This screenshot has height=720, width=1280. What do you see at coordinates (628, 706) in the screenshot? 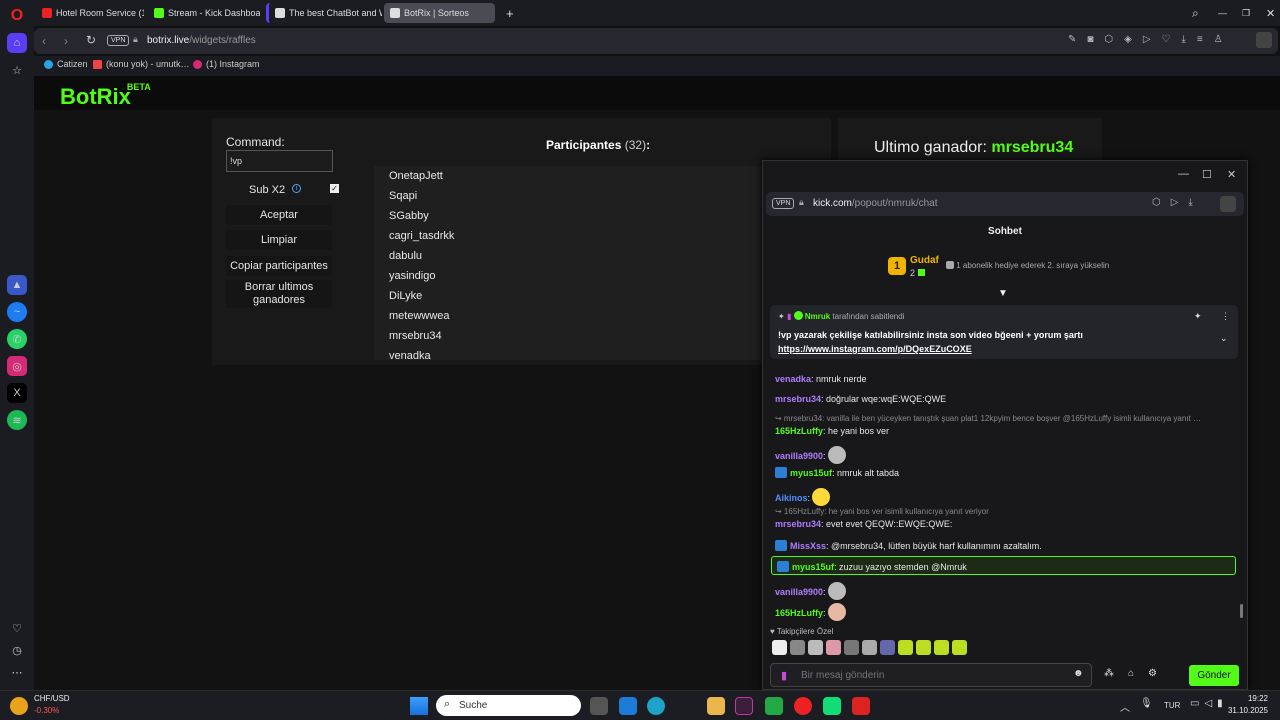
I see `outlook-icon` at bounding box center [628, 706].